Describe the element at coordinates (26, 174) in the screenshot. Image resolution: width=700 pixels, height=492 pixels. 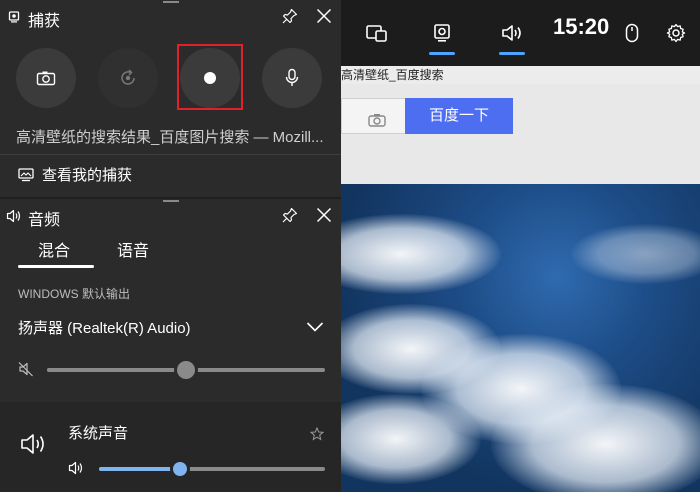
I see `gallery-icon` at that location.